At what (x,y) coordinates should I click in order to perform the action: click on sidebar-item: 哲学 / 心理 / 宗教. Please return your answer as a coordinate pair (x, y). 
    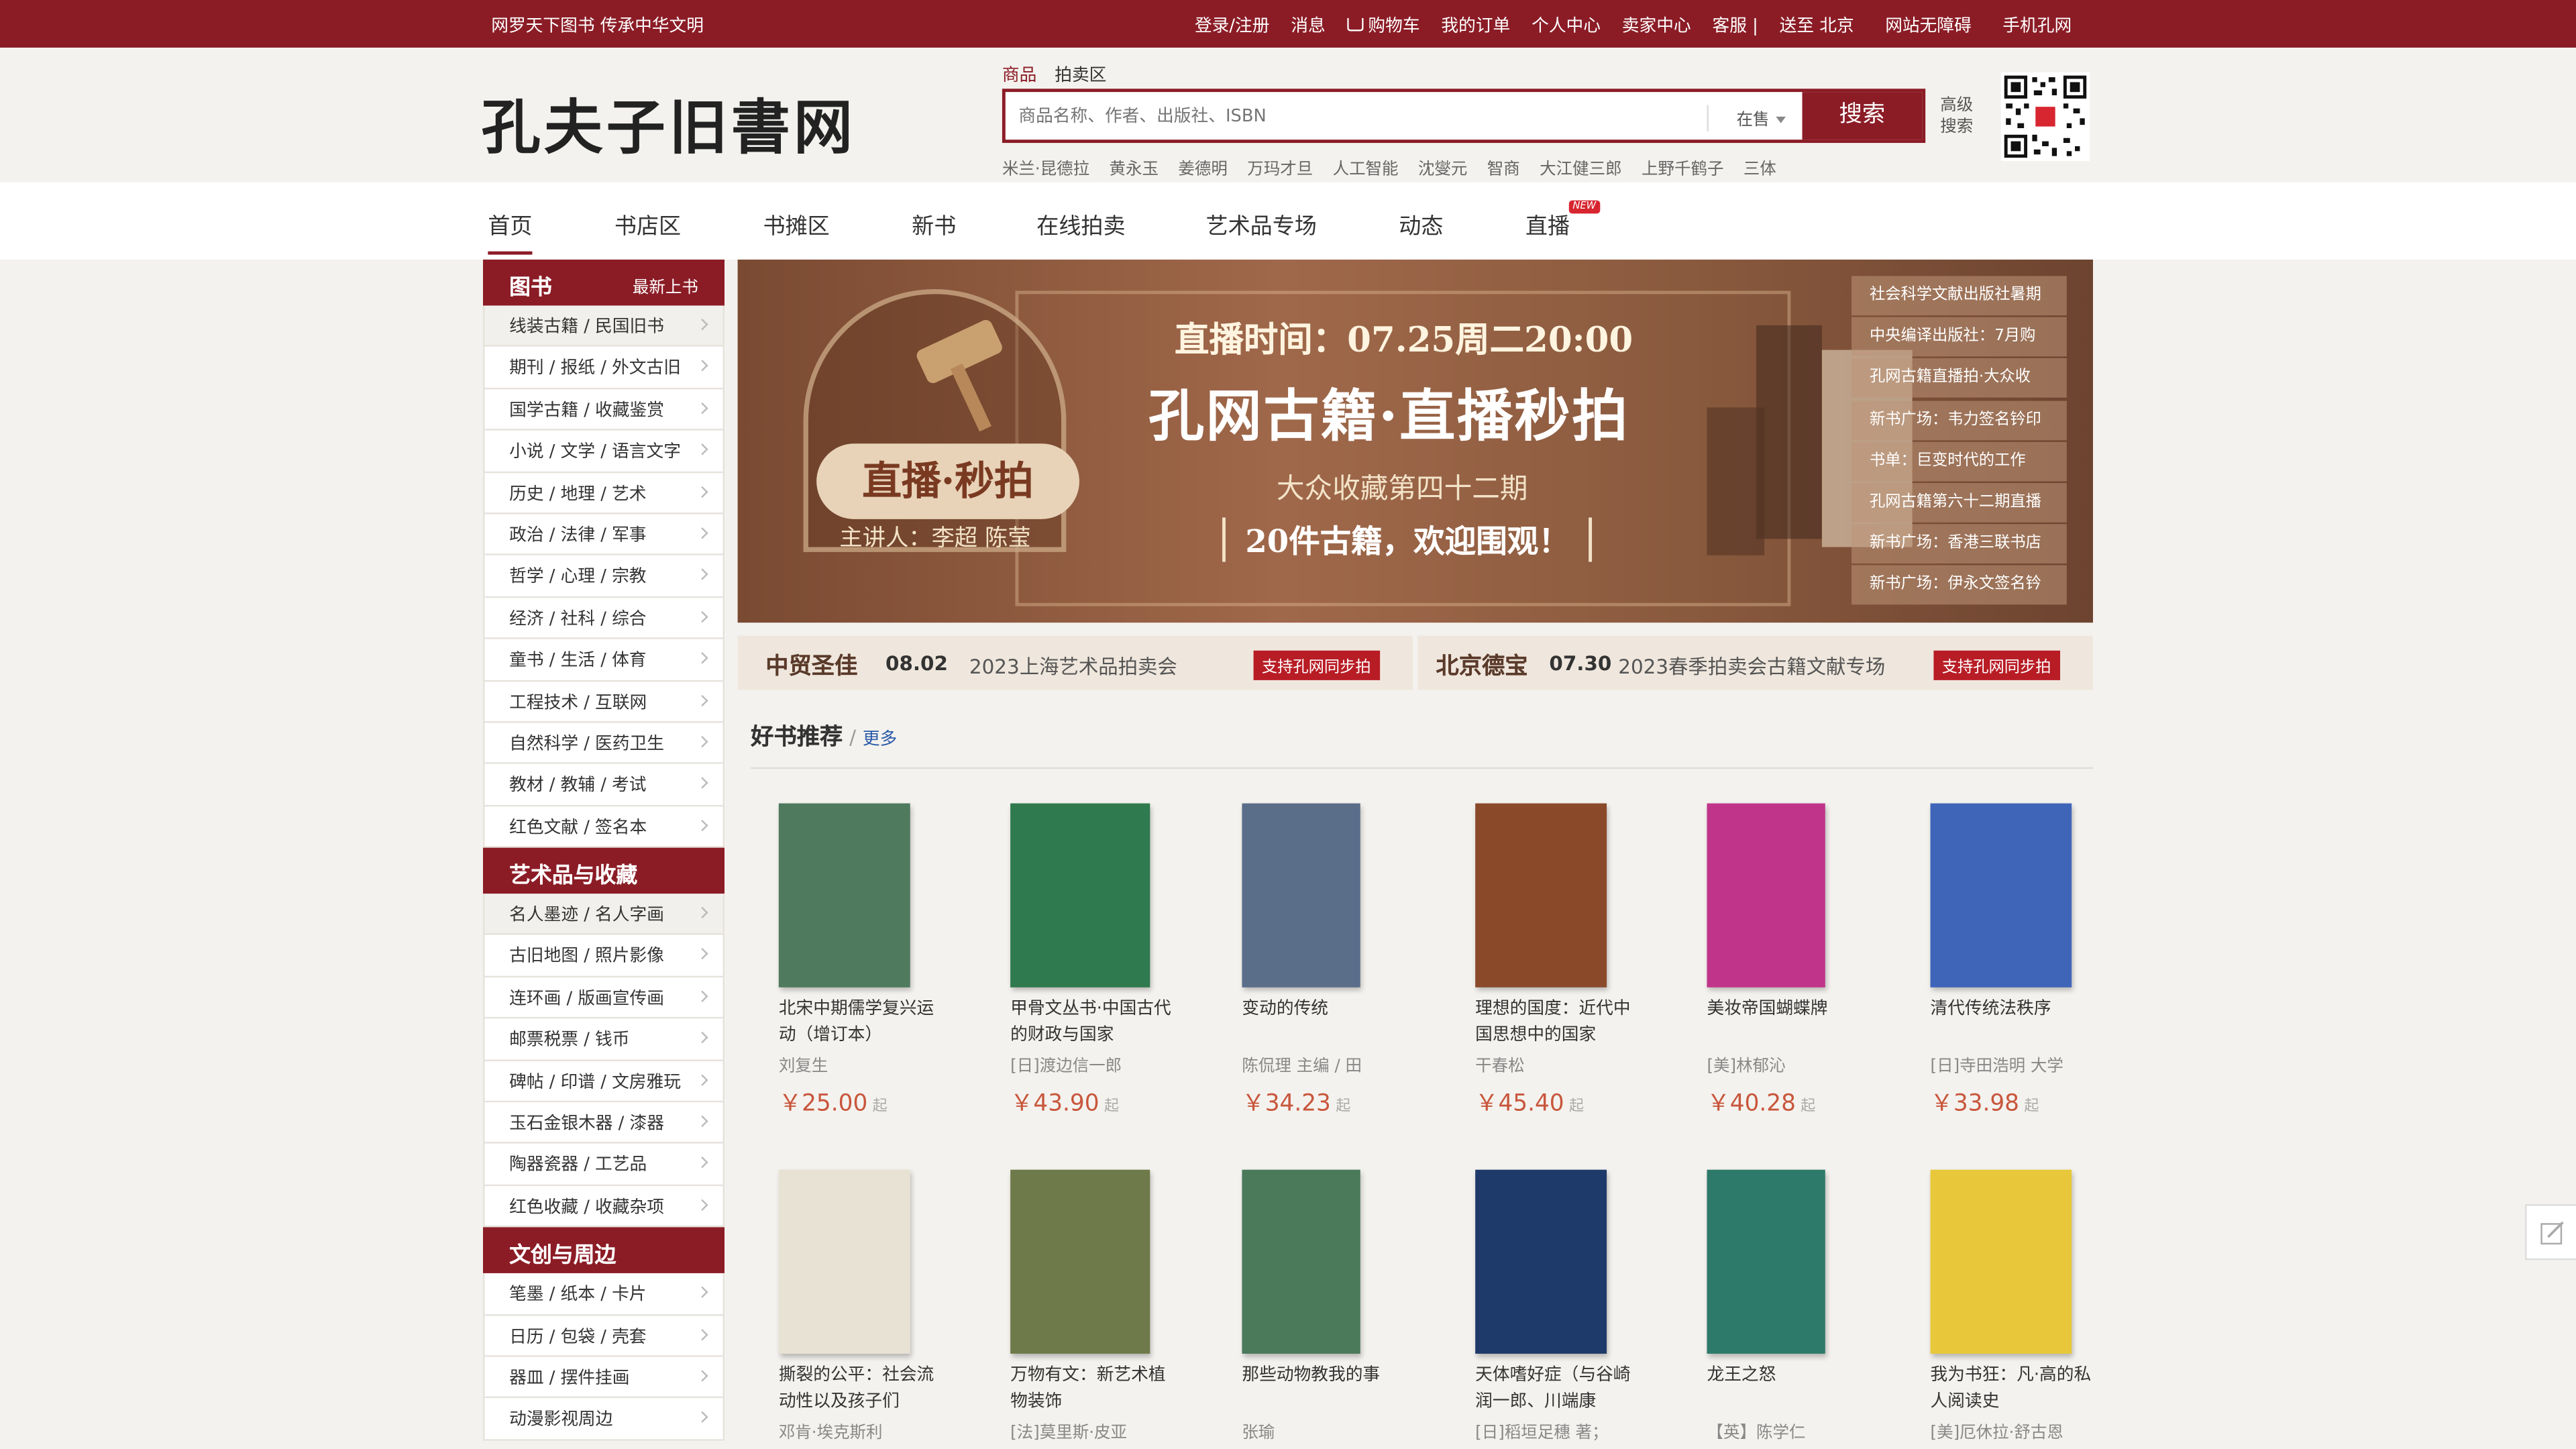
    Looking at the image, I should click on (604, 576).